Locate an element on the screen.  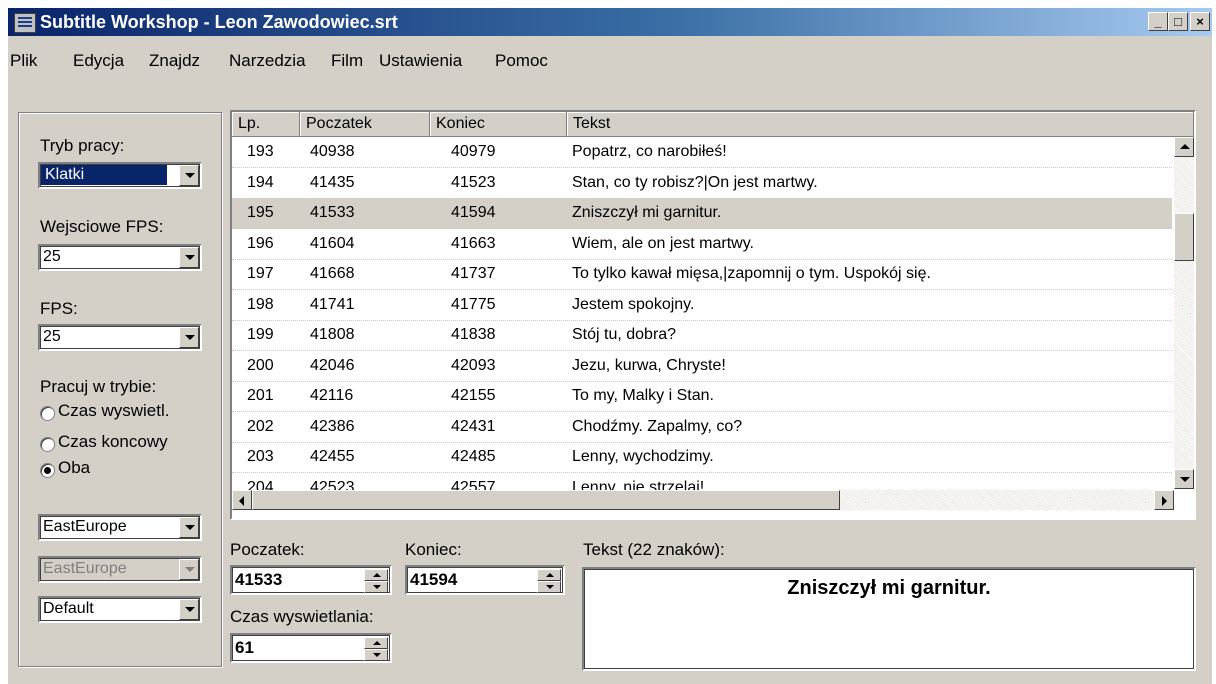
table-row: 198 41741 41775 Jestem spokojny. is located at coordinates (702, 305).